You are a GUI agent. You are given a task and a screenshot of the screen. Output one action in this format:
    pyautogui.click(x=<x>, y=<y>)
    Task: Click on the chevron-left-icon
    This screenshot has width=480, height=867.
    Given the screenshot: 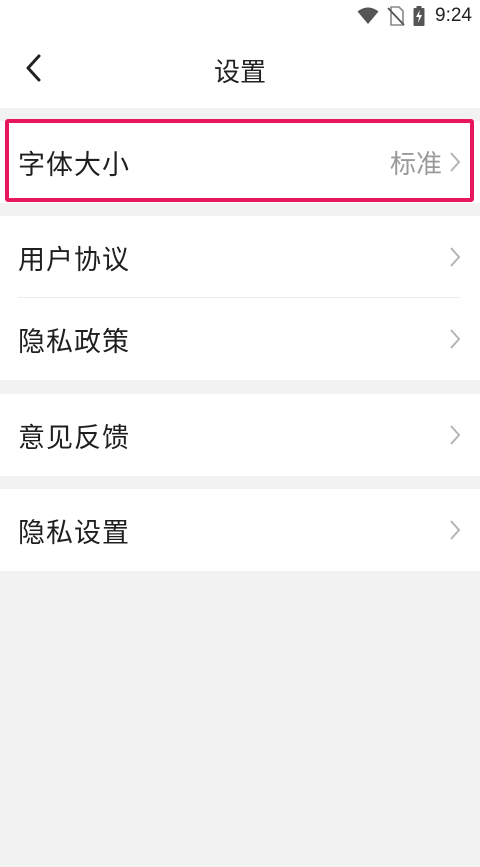 What is the action you would take?
    pyautogui.click(x=34, y=70)
    